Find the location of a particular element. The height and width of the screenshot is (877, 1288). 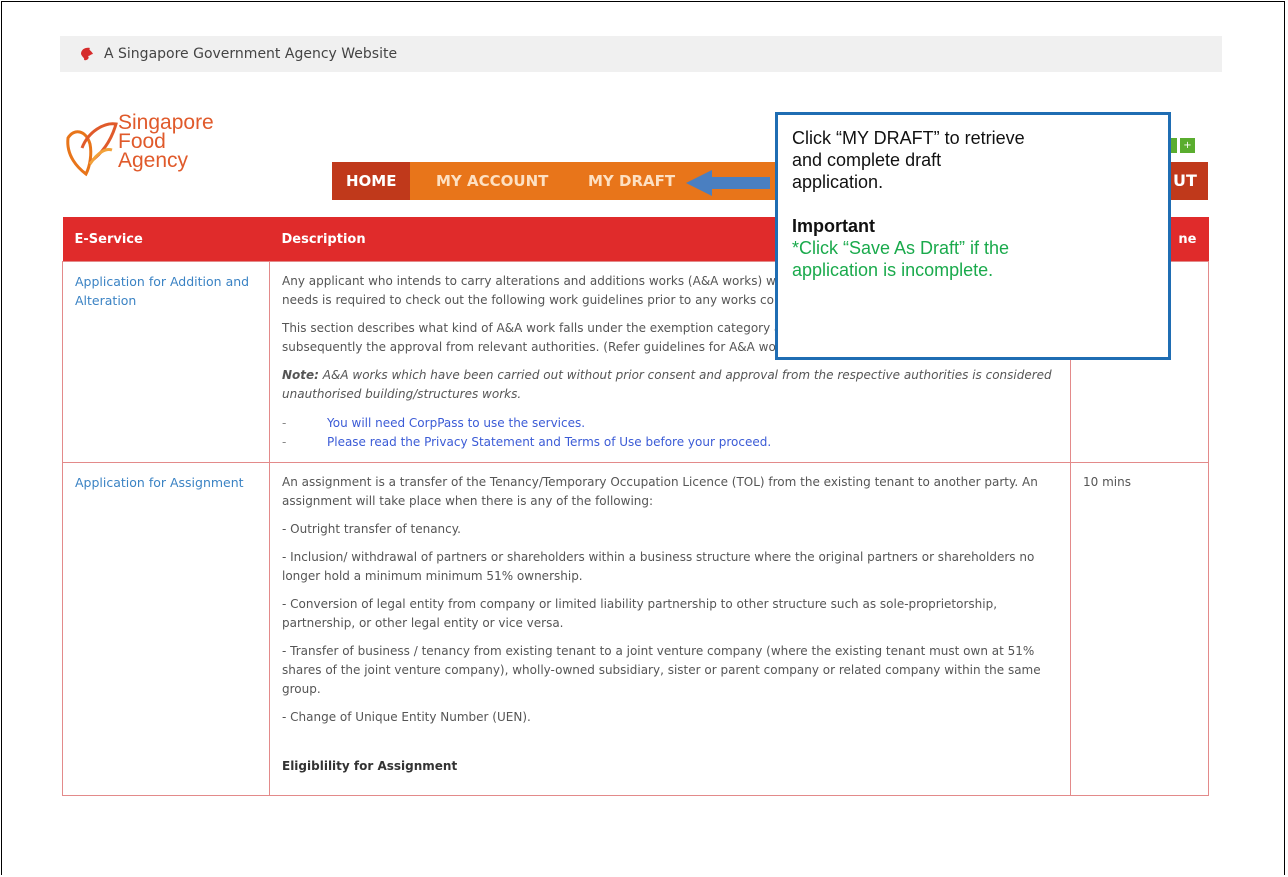

time-cell: 10 mins is located at coordinates (1139, 629).